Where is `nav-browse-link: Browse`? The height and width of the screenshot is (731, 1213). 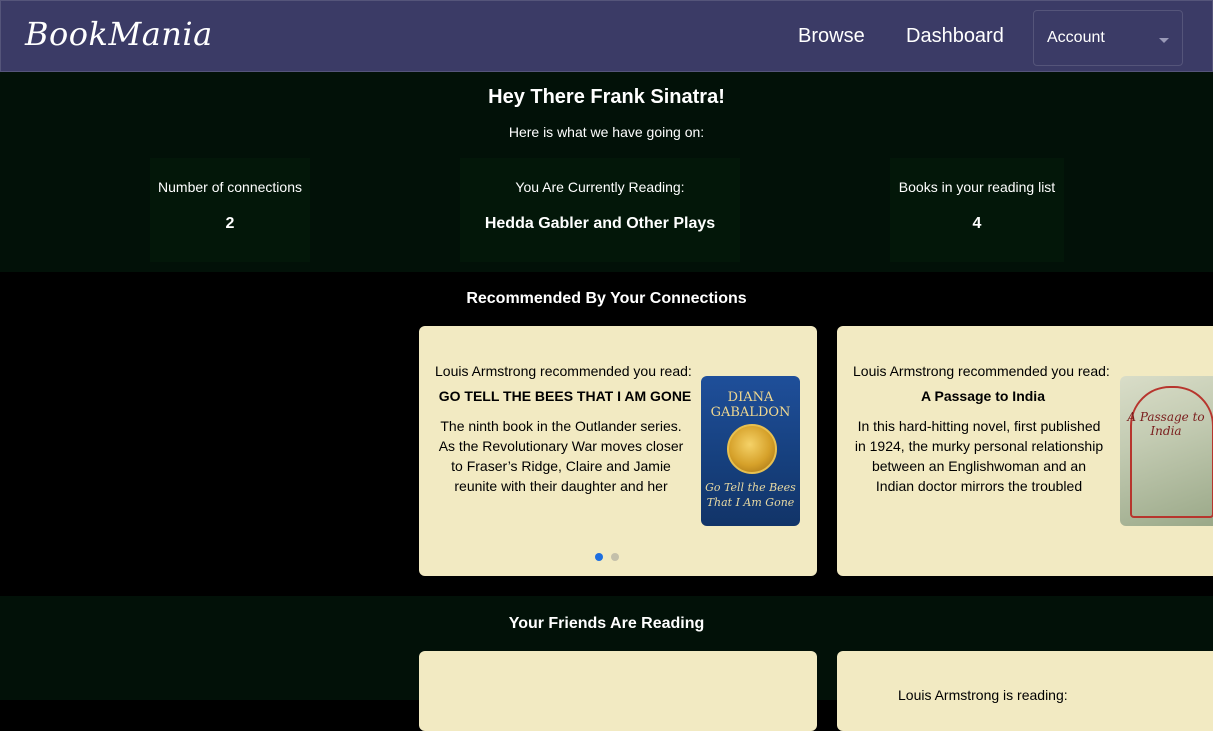 nav-browse-link: Browse is located at coordinates (831, 36).